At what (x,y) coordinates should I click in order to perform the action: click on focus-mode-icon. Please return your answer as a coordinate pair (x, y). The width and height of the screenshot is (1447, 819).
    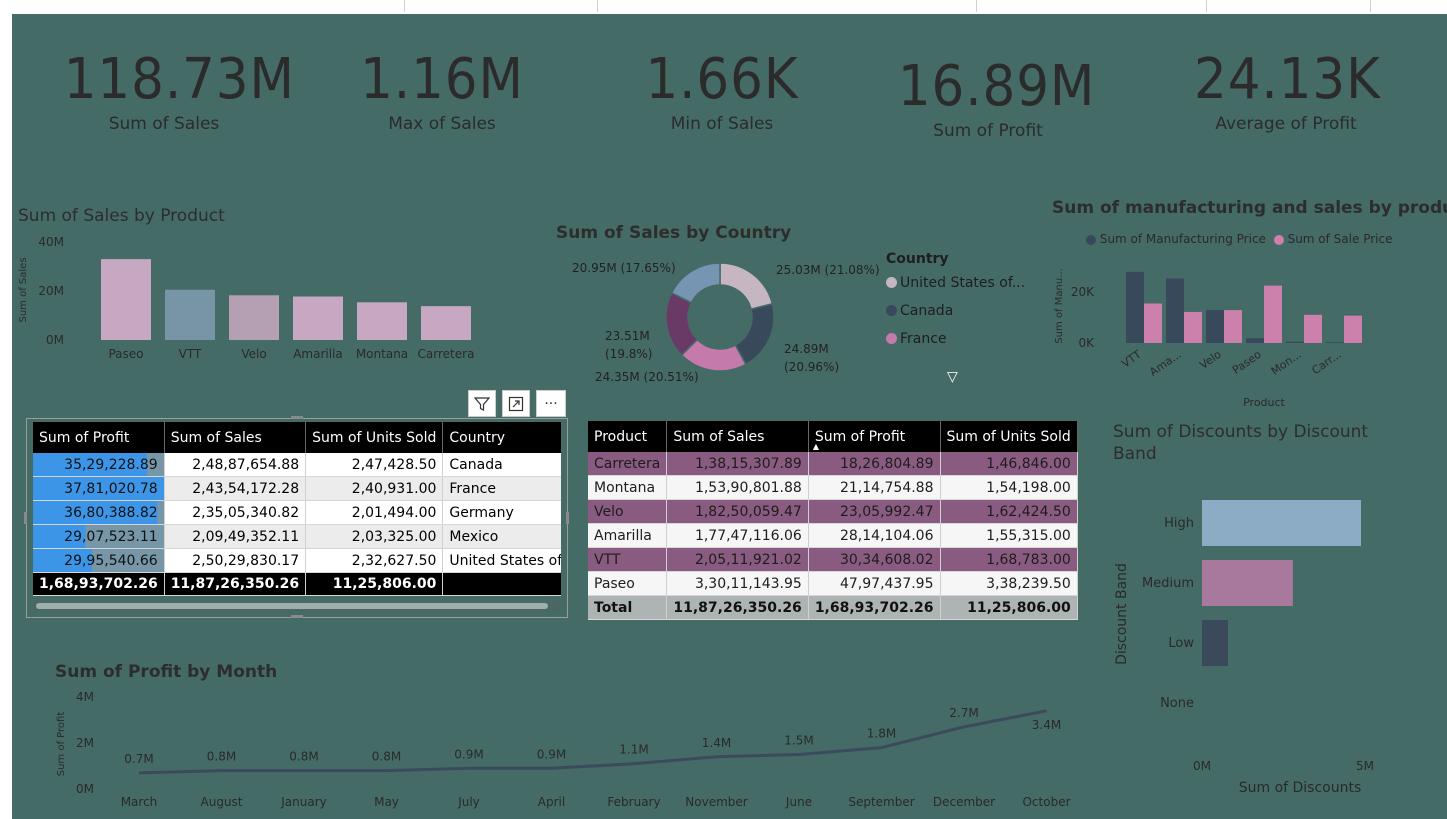
    Looking at the image, I should click on (516, 403).